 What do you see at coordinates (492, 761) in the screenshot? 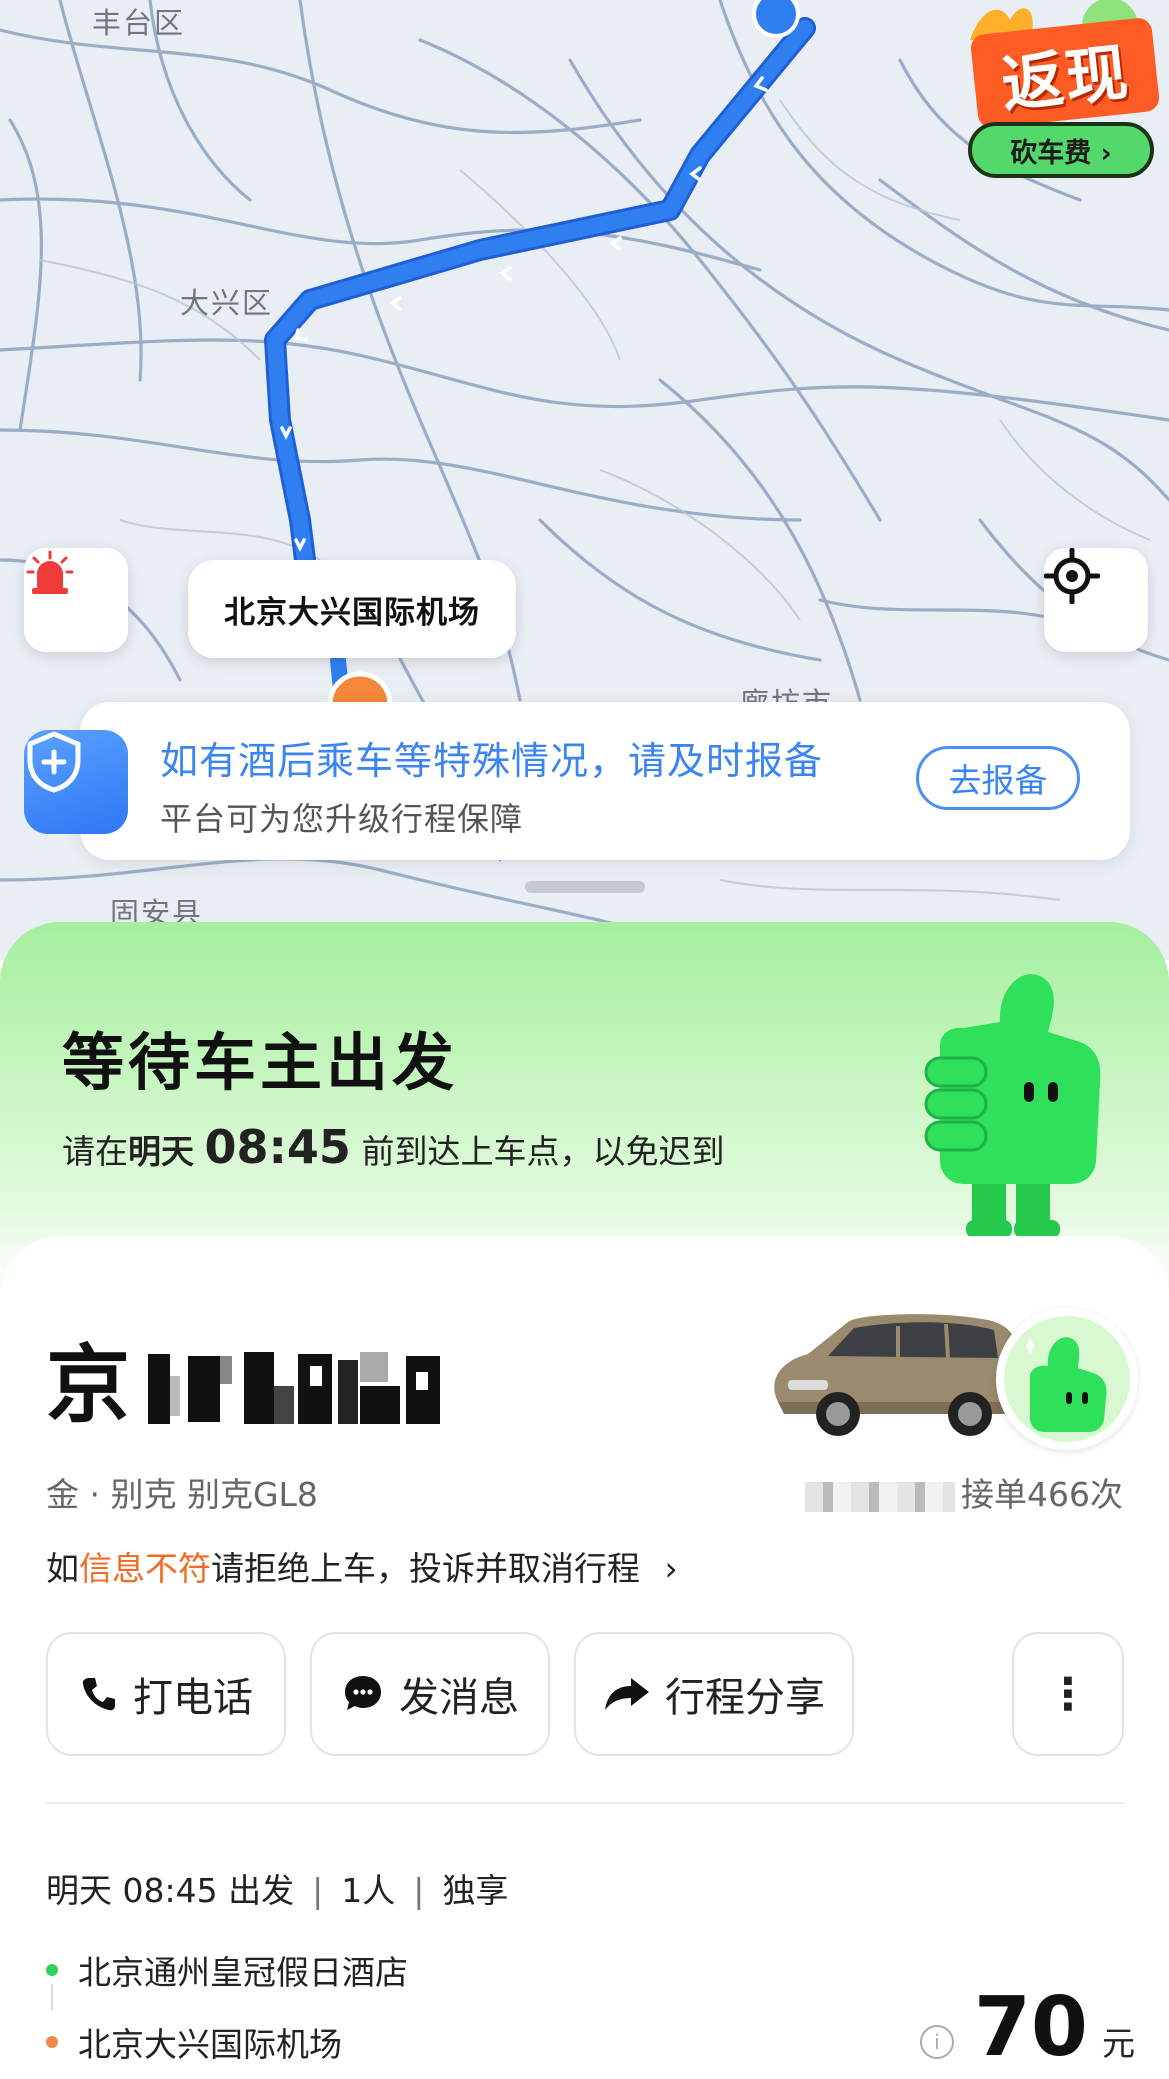
I see `notice-title: 如有酒后乘车等特殊情况，请及时报备` at bounding box center [492, 761].